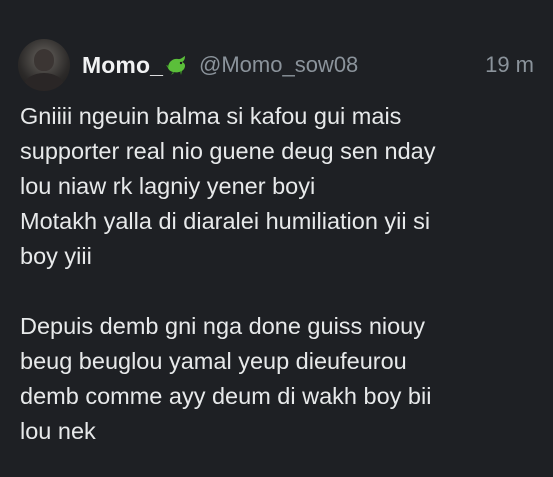 The width and height of the screenshot is (553, 477). What do you see at coordinates (226, 396) in the screenshot?
I see `tweet-text-line: demb comme ayy deum di wakh boy bii` at bounding box center [226, 396].